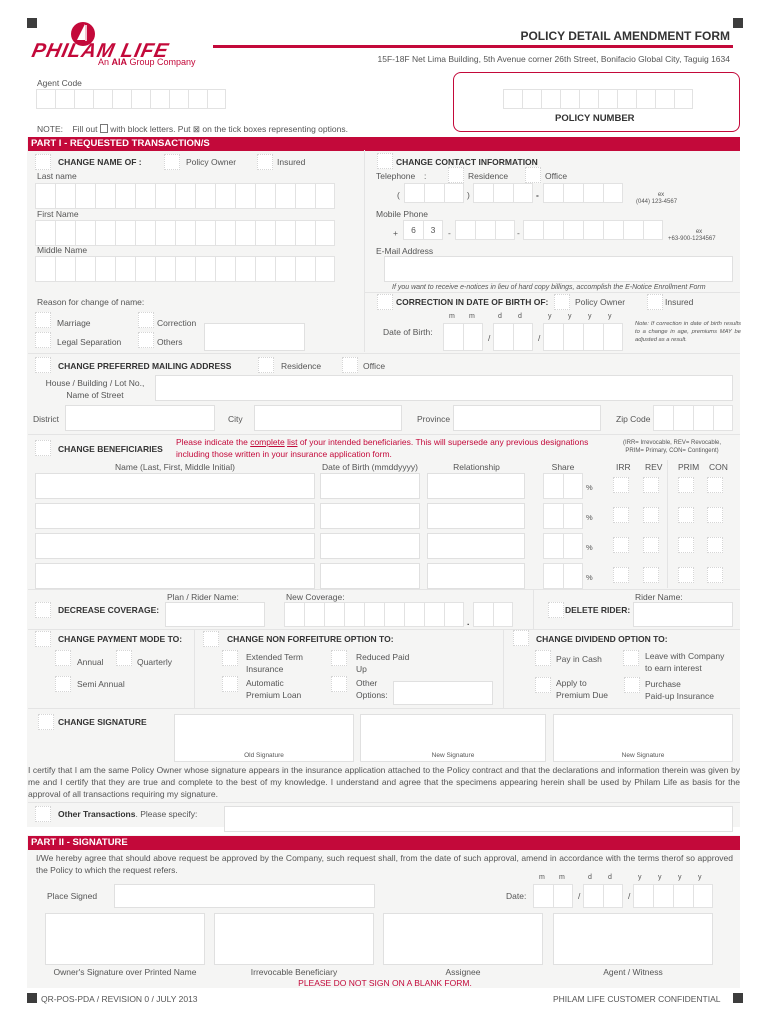  I want to click on dividend-option-checkbox, so click(521, 638).